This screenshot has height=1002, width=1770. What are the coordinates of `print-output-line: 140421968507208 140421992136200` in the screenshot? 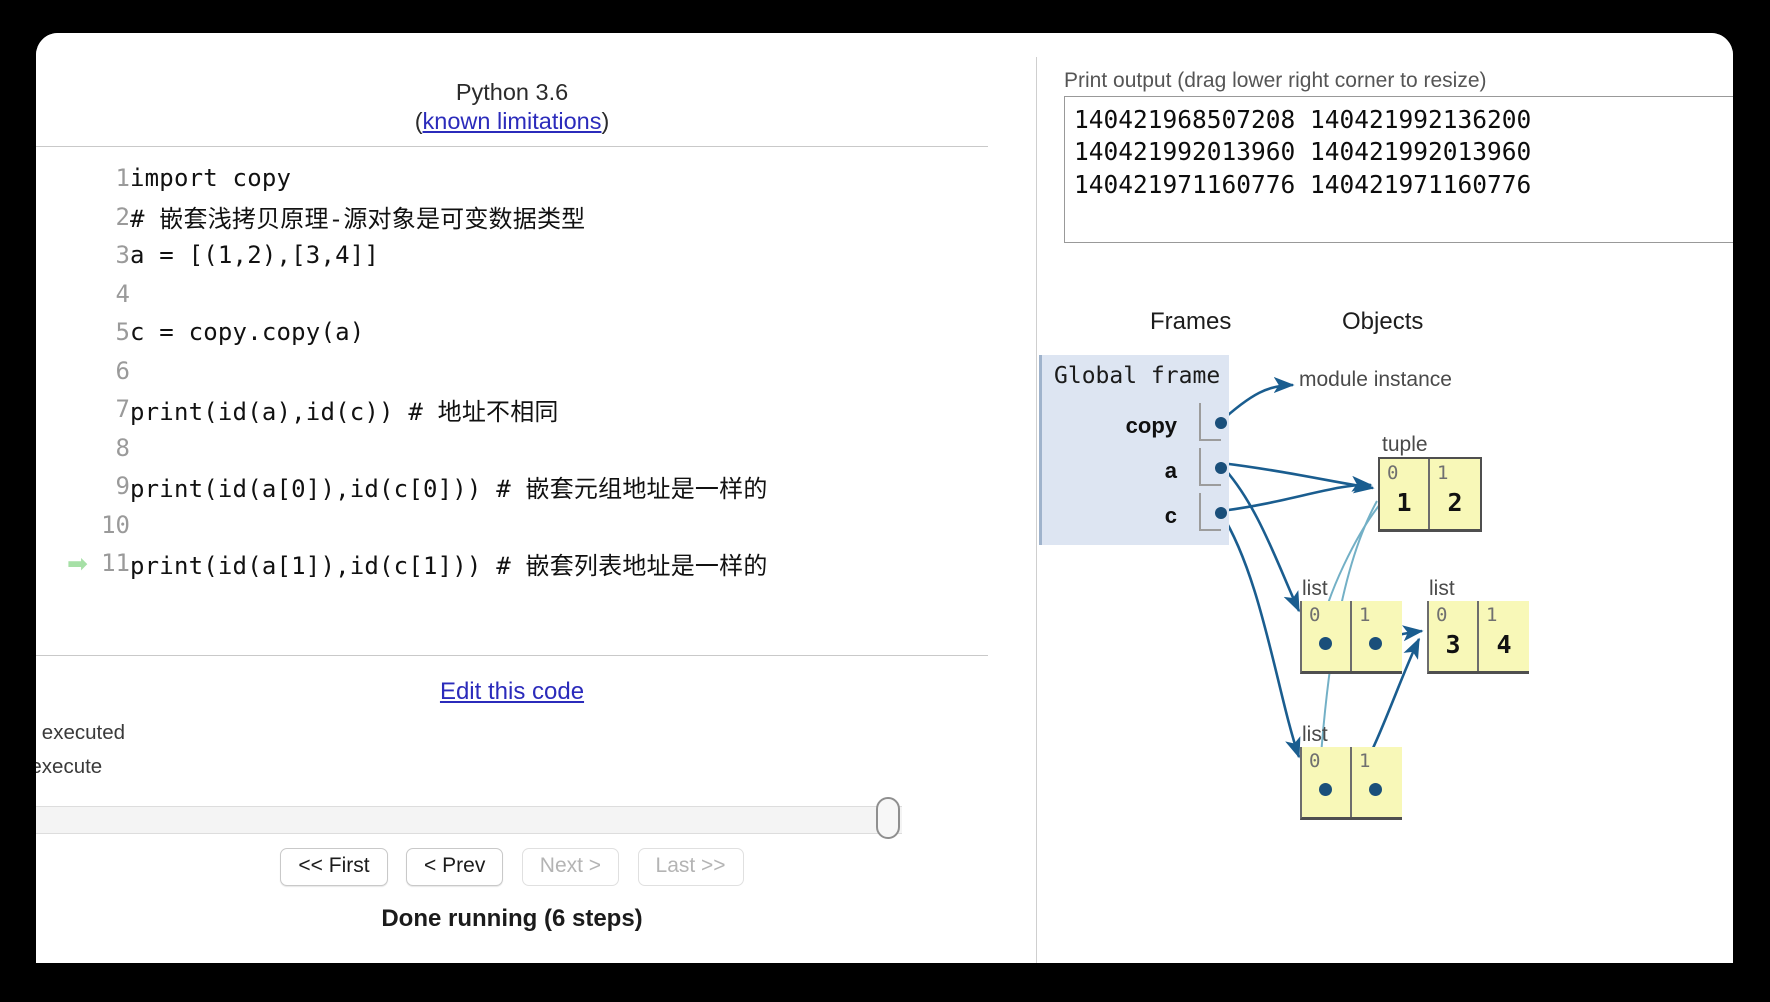 It's located at (1303, 119).